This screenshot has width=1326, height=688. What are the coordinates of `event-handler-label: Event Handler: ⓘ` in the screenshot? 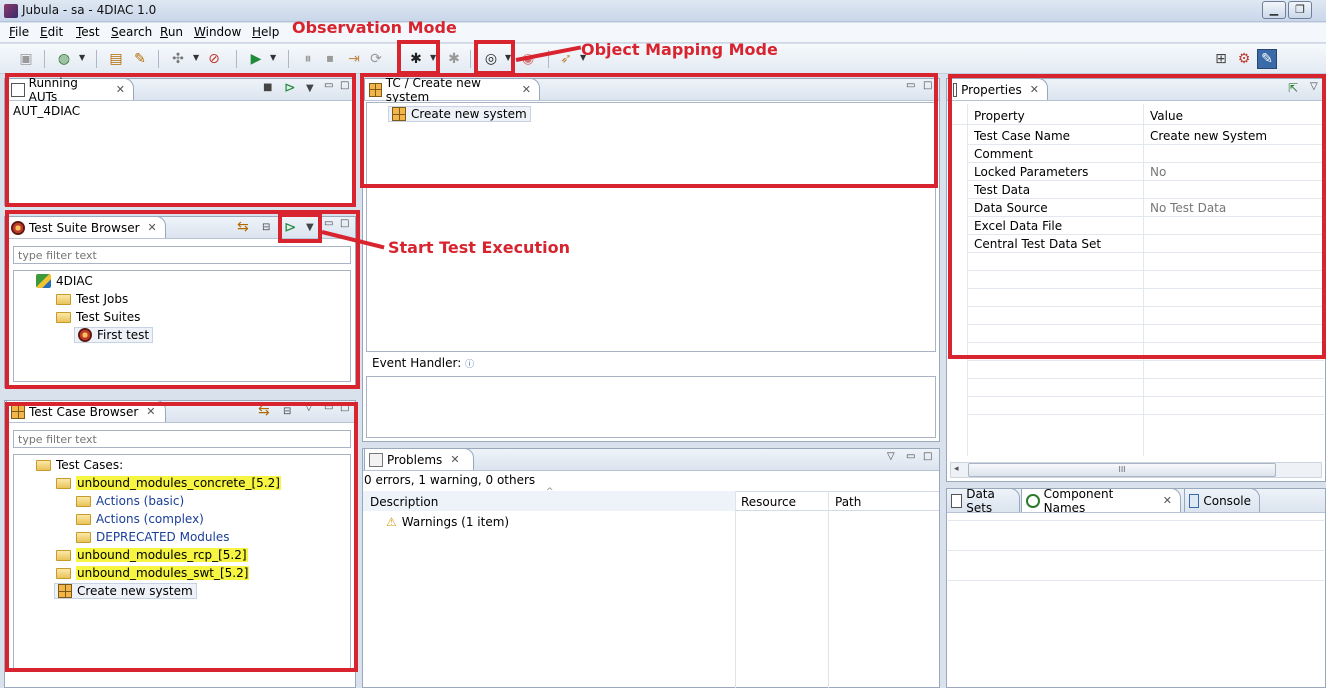 It's located at (423, 363).